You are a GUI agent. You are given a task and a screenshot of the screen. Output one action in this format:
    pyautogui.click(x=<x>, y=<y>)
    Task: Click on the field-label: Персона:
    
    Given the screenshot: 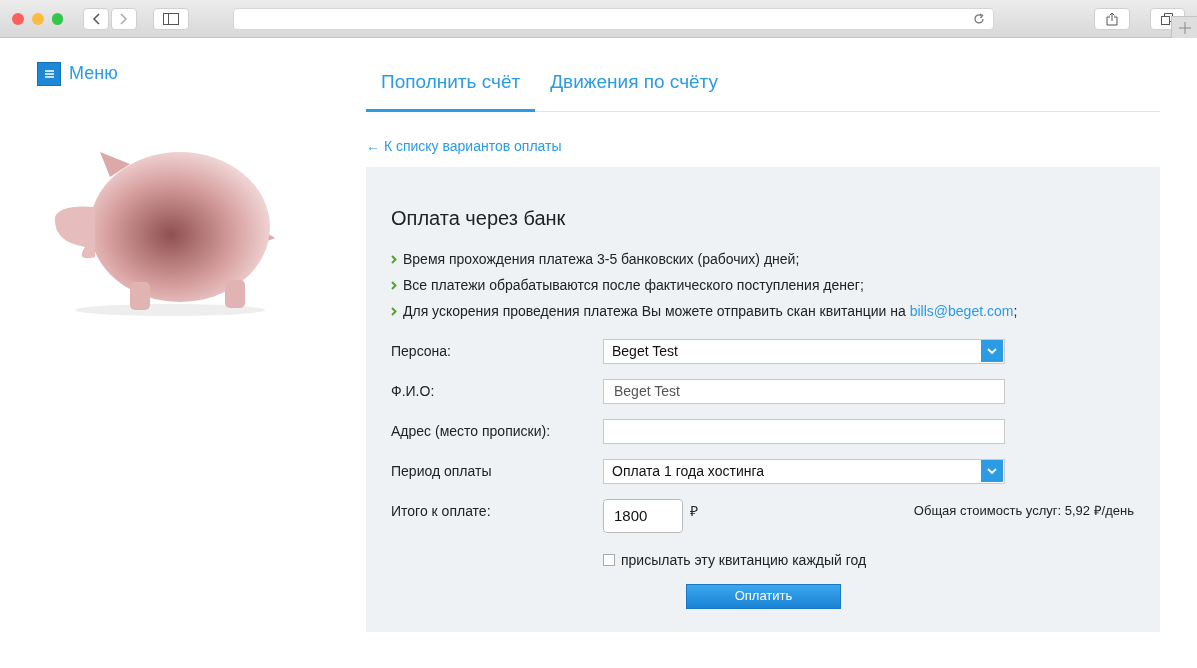 What is the action you would take?
    pyautogui.click(x=421, y=351)
    